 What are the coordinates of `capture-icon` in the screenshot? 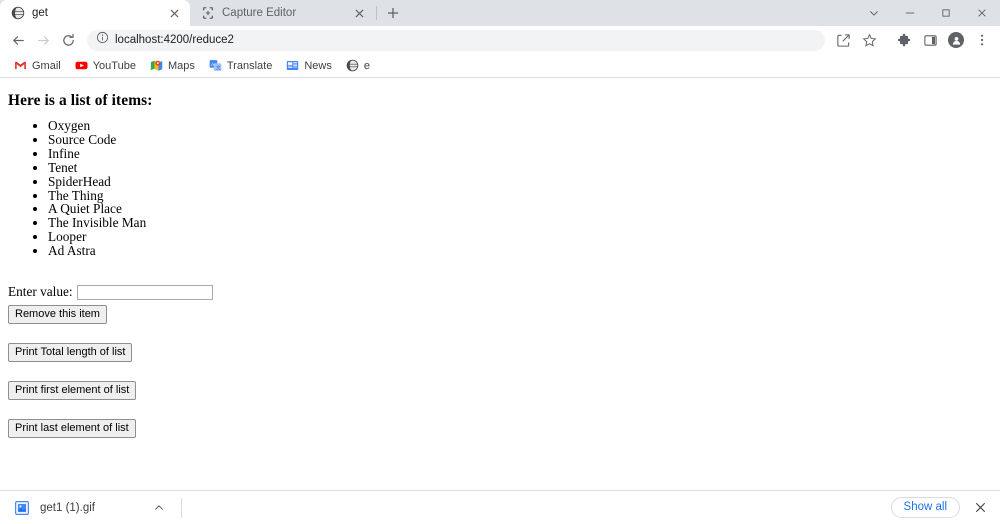 It's located at (208, 13).